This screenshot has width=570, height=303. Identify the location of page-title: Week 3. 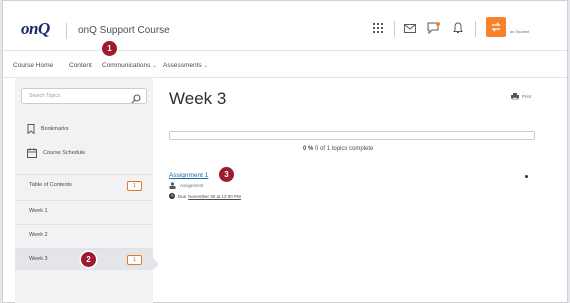
(198, 98).